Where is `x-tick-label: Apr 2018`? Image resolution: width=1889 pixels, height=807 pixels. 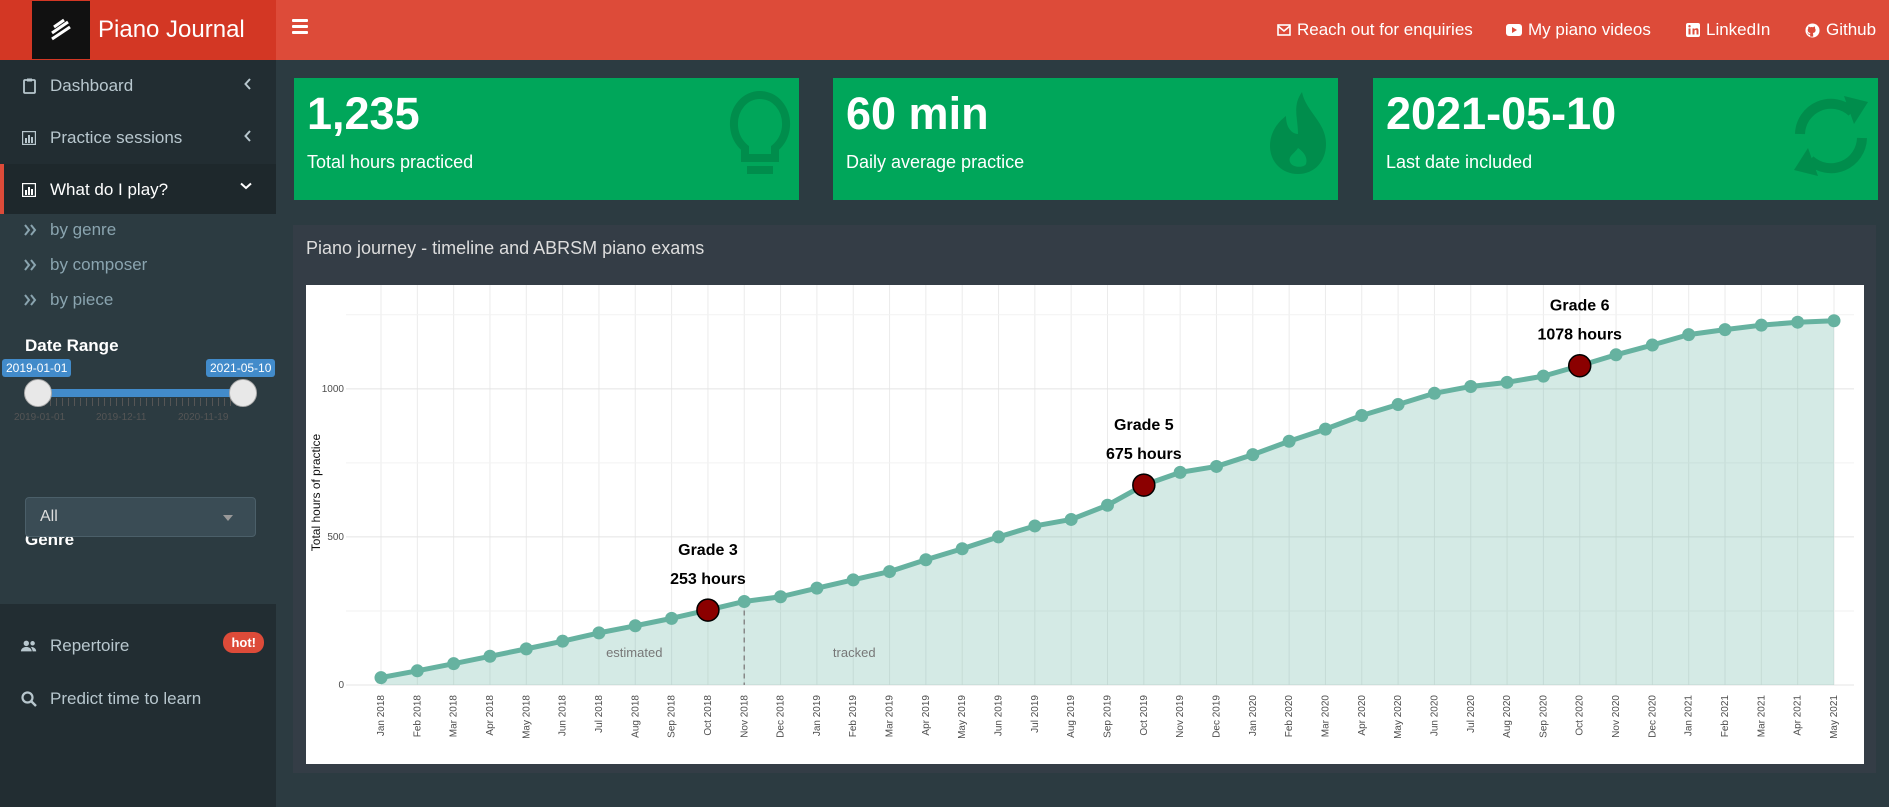
x-tick-label: Apr 2018 is located at coordinates (490, 715).